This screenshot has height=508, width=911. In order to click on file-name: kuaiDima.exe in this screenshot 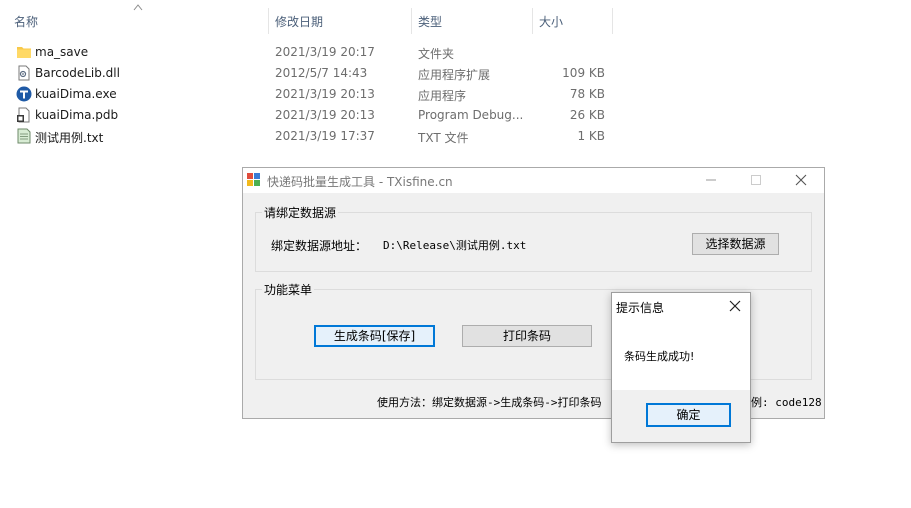, I will do `click(76, 94)`.